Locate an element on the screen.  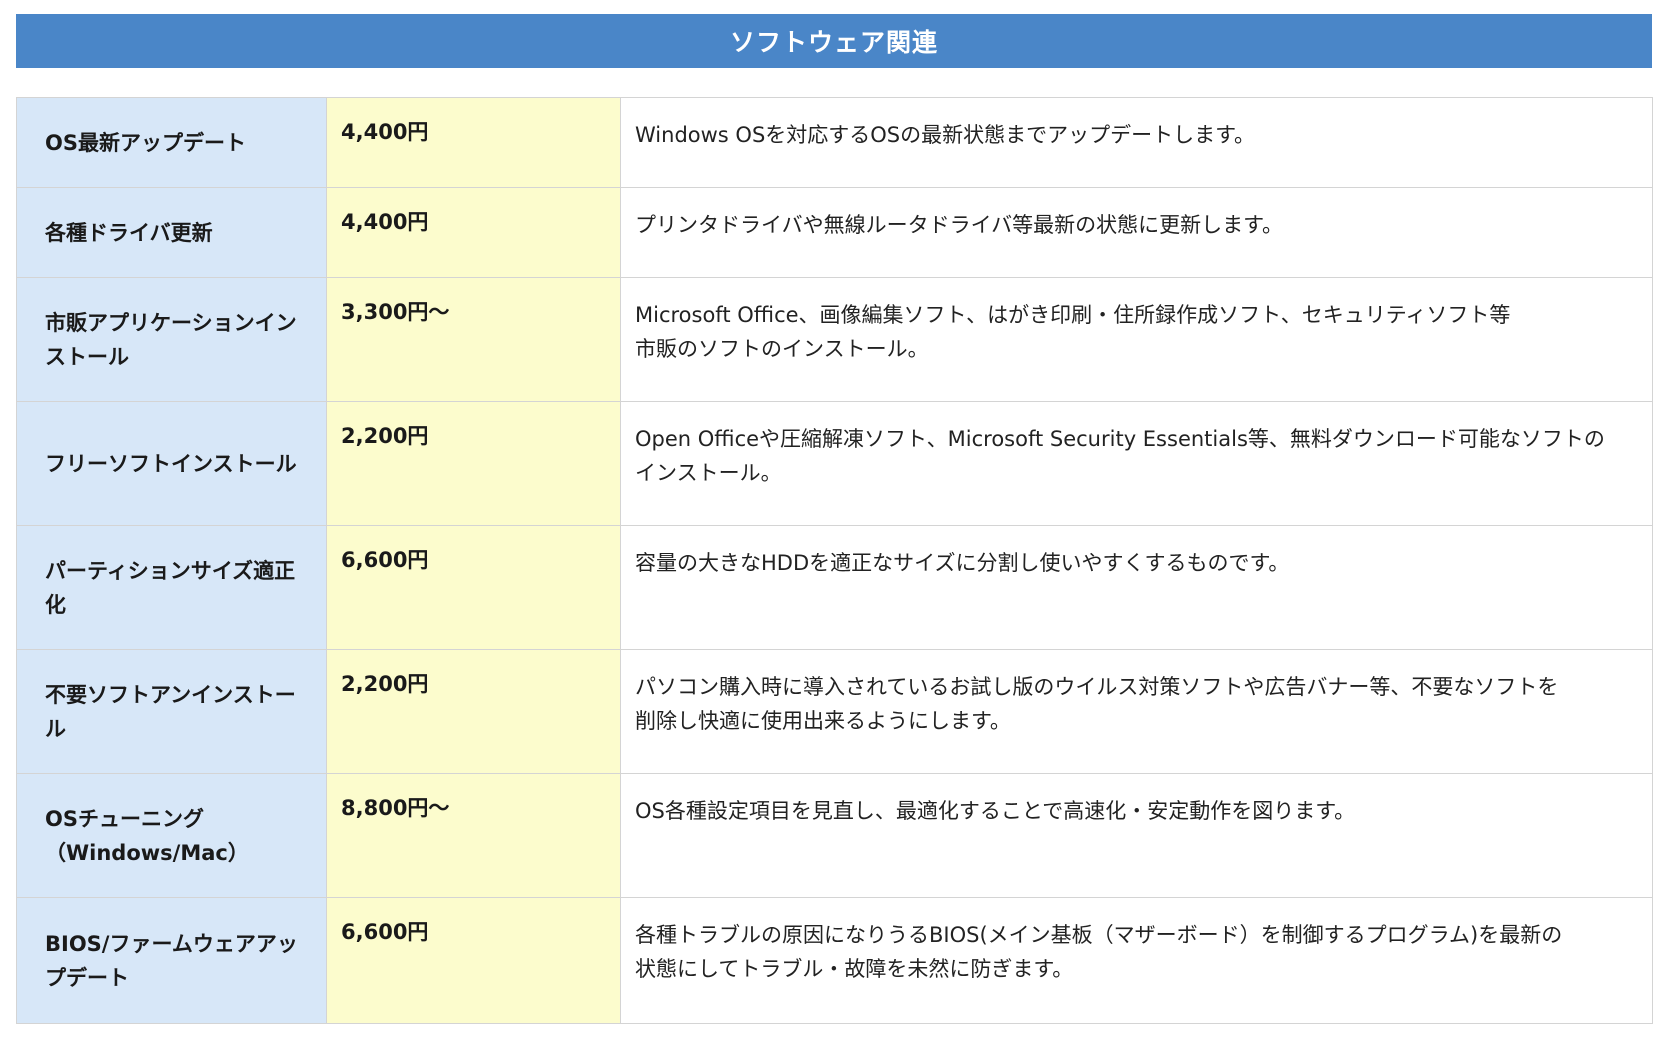
service-price: 3,300円〜 is located at coordinates (473, 339).